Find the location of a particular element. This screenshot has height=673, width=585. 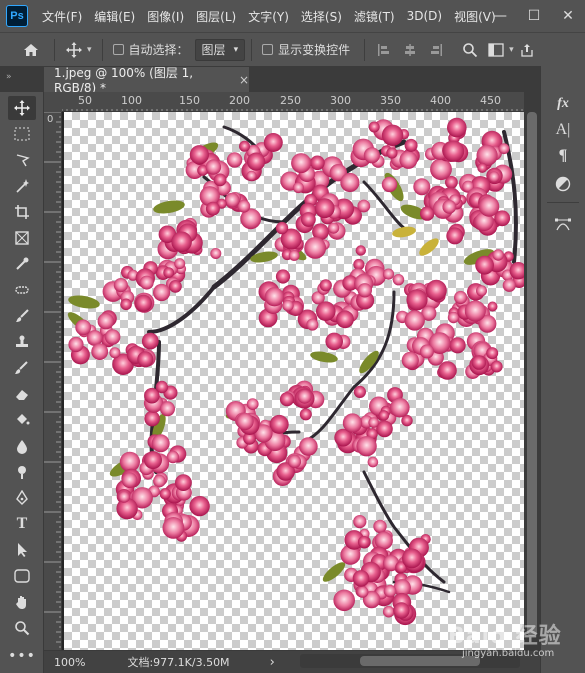

crop-tool-icon is located at coordinates (22, 212).